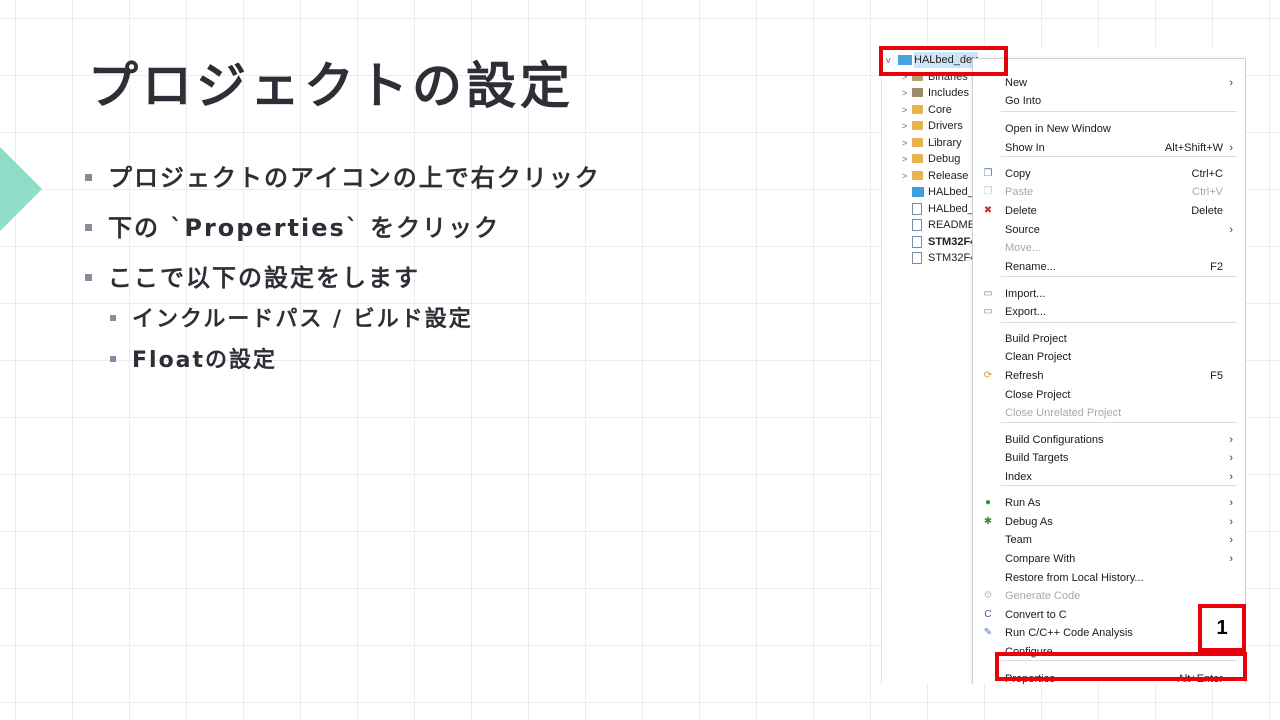 Image resolution: width=1280 pixels, height=720 pixels. Describe the element at coordinates (1109, 559) in the screenshot. I see `menu-item-compare-with: Compare With ›` at that location.